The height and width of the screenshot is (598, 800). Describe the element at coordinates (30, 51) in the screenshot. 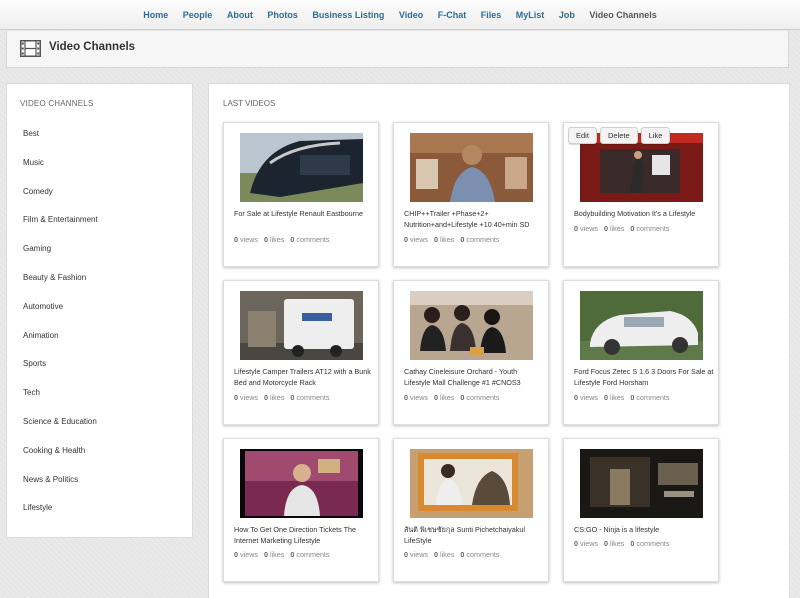

I see `film-icon` at that location.